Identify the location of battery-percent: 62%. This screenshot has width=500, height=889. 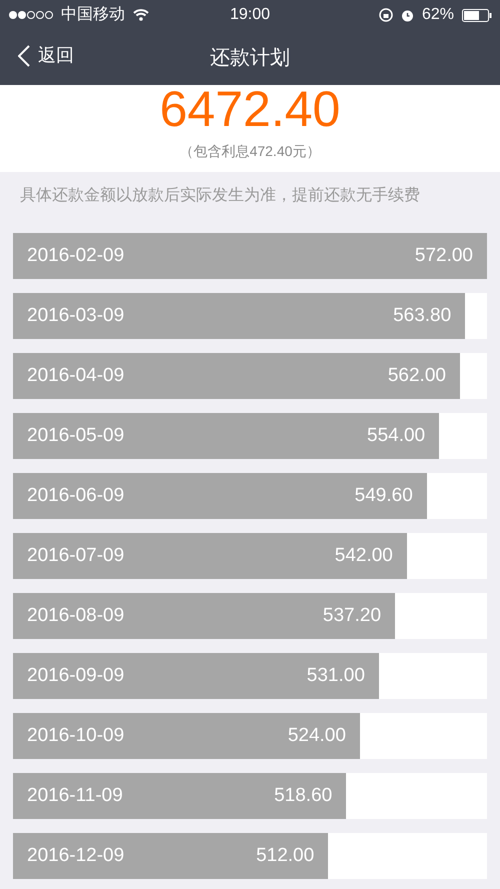
(438, 15).